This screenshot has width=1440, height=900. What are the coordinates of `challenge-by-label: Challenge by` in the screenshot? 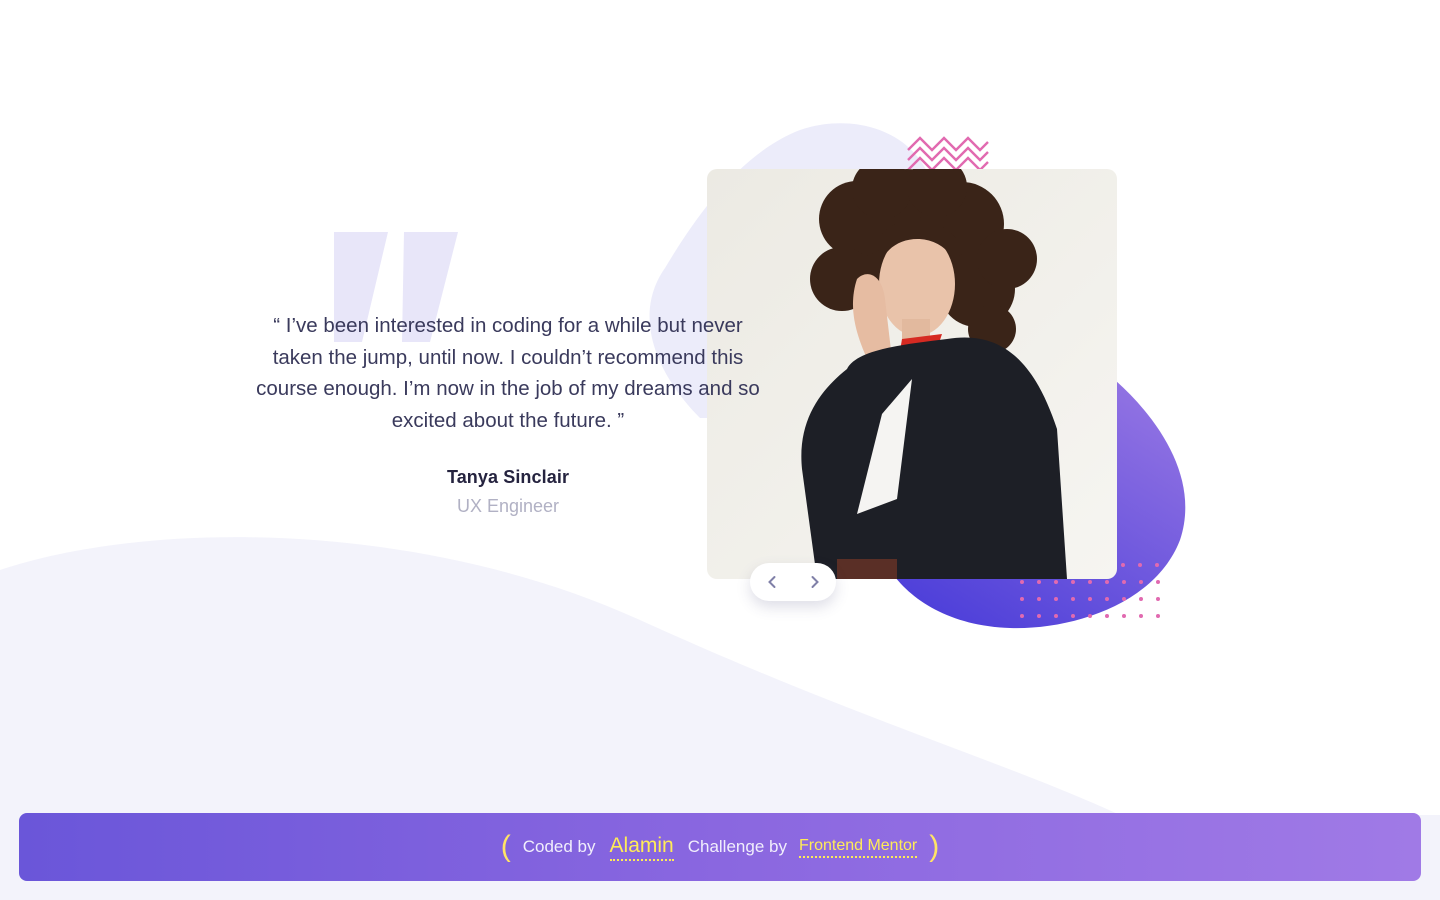 It's located at (737, 846).